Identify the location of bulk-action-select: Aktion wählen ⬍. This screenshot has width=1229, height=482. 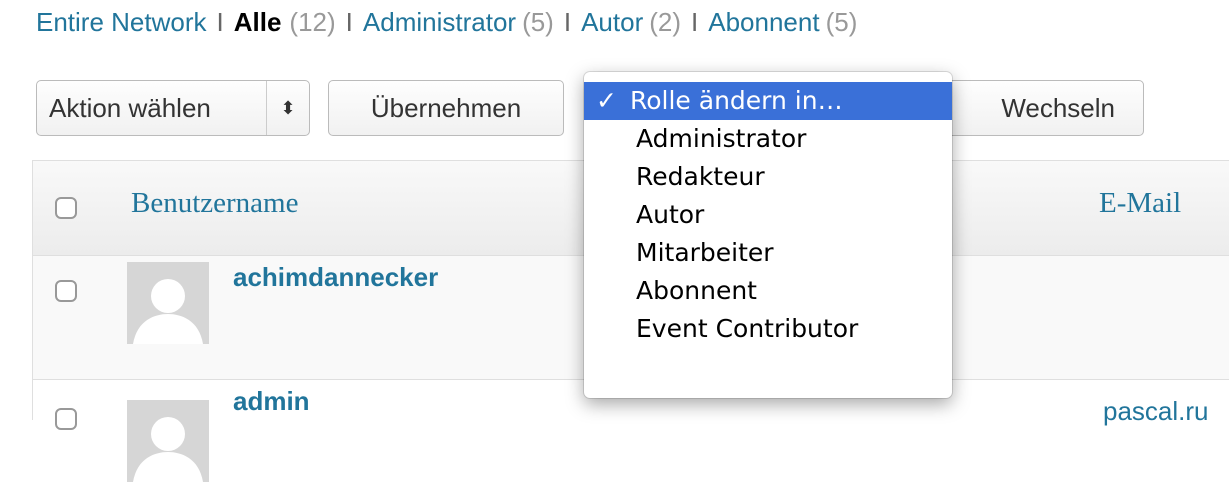
(173, 108).